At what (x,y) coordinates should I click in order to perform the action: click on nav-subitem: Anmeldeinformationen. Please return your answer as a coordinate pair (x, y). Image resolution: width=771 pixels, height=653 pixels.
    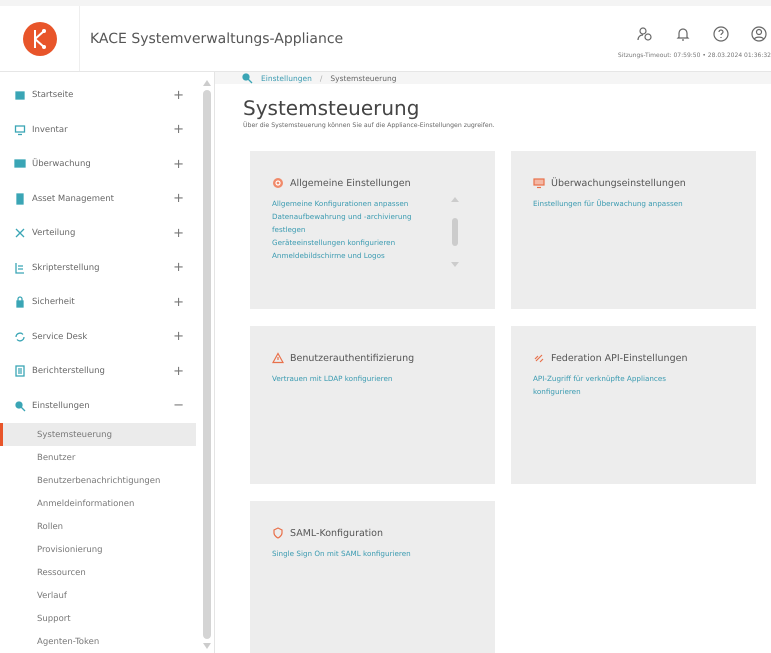
    Looking at the image, I should click on (98, 503).